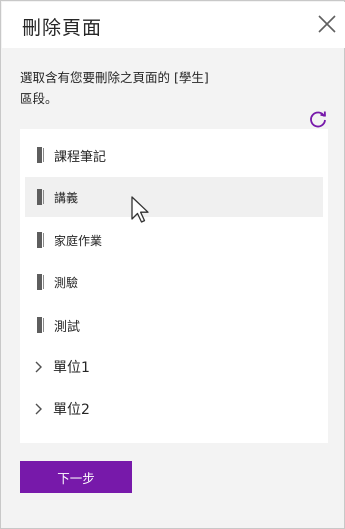  What do you see at coordinates (174, 367) in the screenshot?
I see `section-group-unit1: 單位1` at bounding box center [174, 367].